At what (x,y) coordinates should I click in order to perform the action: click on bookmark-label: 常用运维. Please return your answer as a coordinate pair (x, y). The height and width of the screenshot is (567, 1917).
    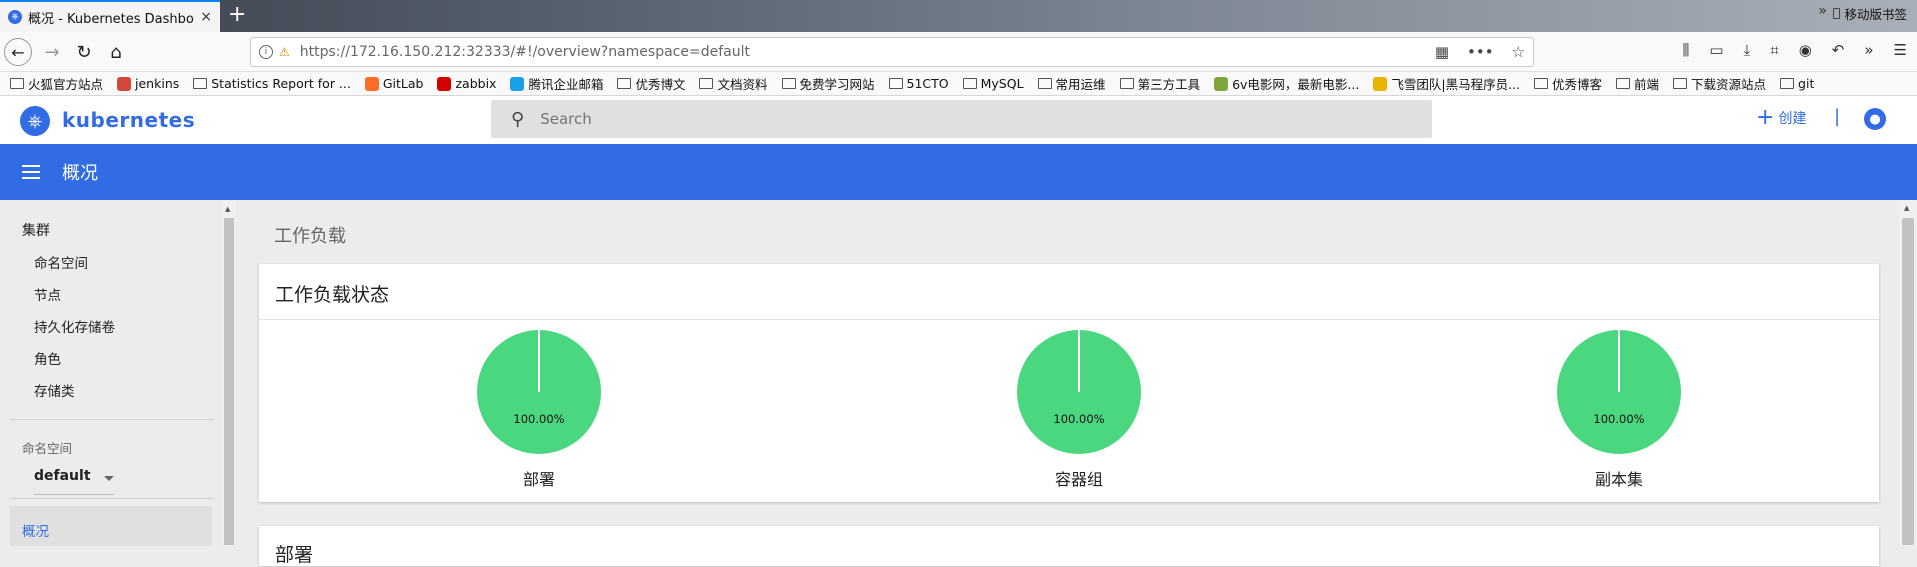
    Looking at the image, I should click on (1080, 84).